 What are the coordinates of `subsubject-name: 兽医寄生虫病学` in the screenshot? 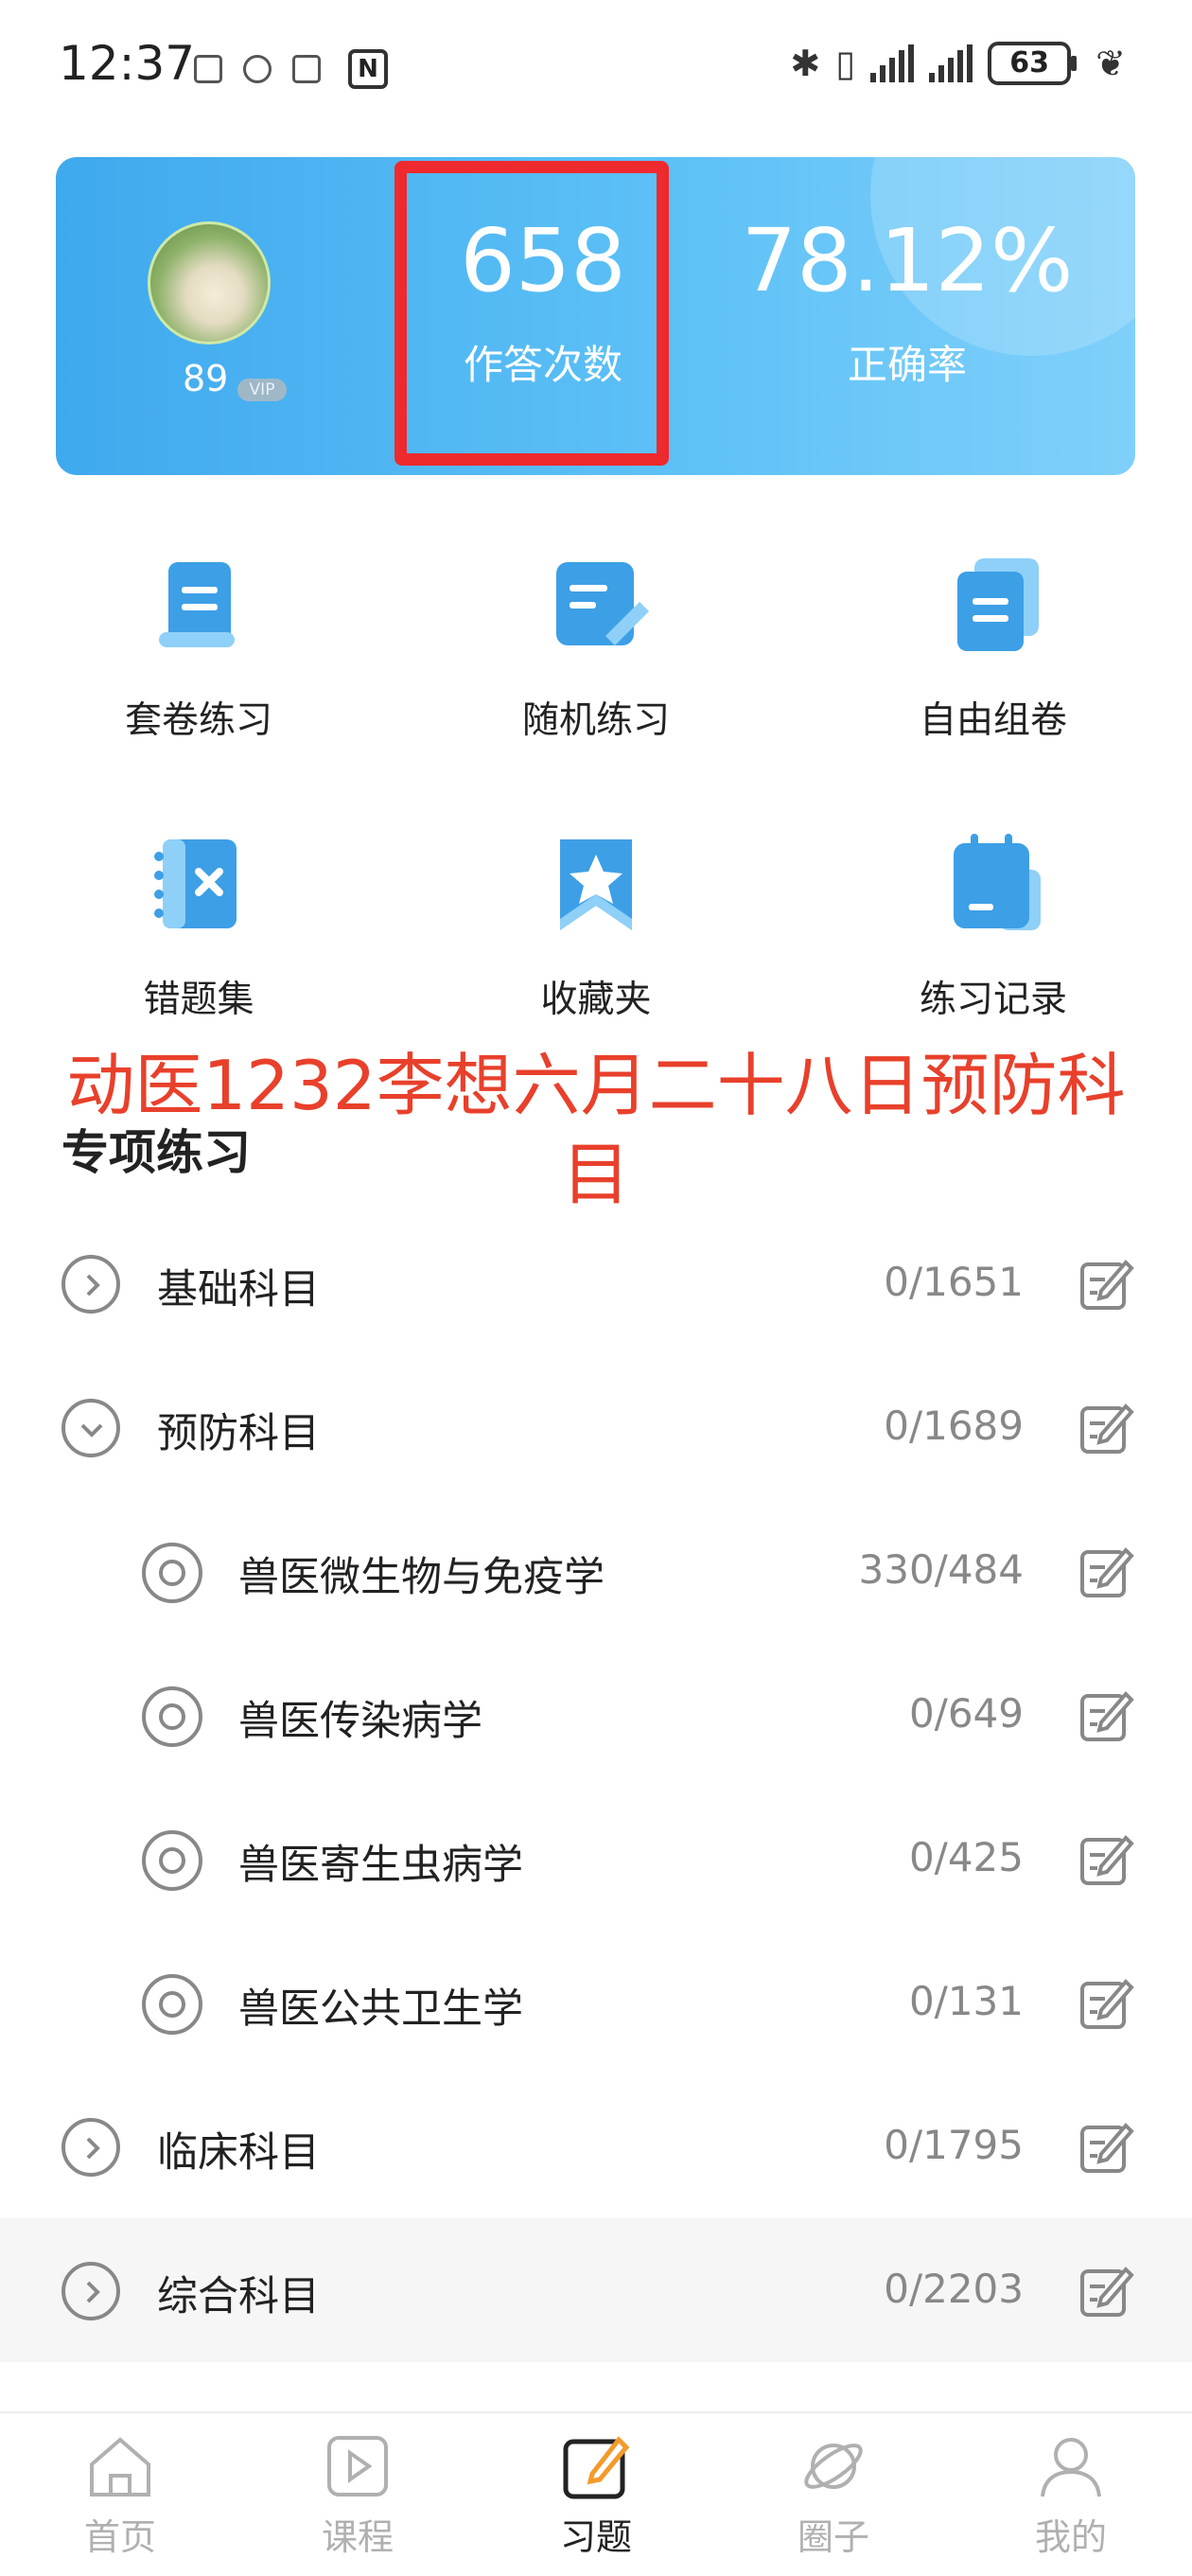 It's located at (380, 1865).